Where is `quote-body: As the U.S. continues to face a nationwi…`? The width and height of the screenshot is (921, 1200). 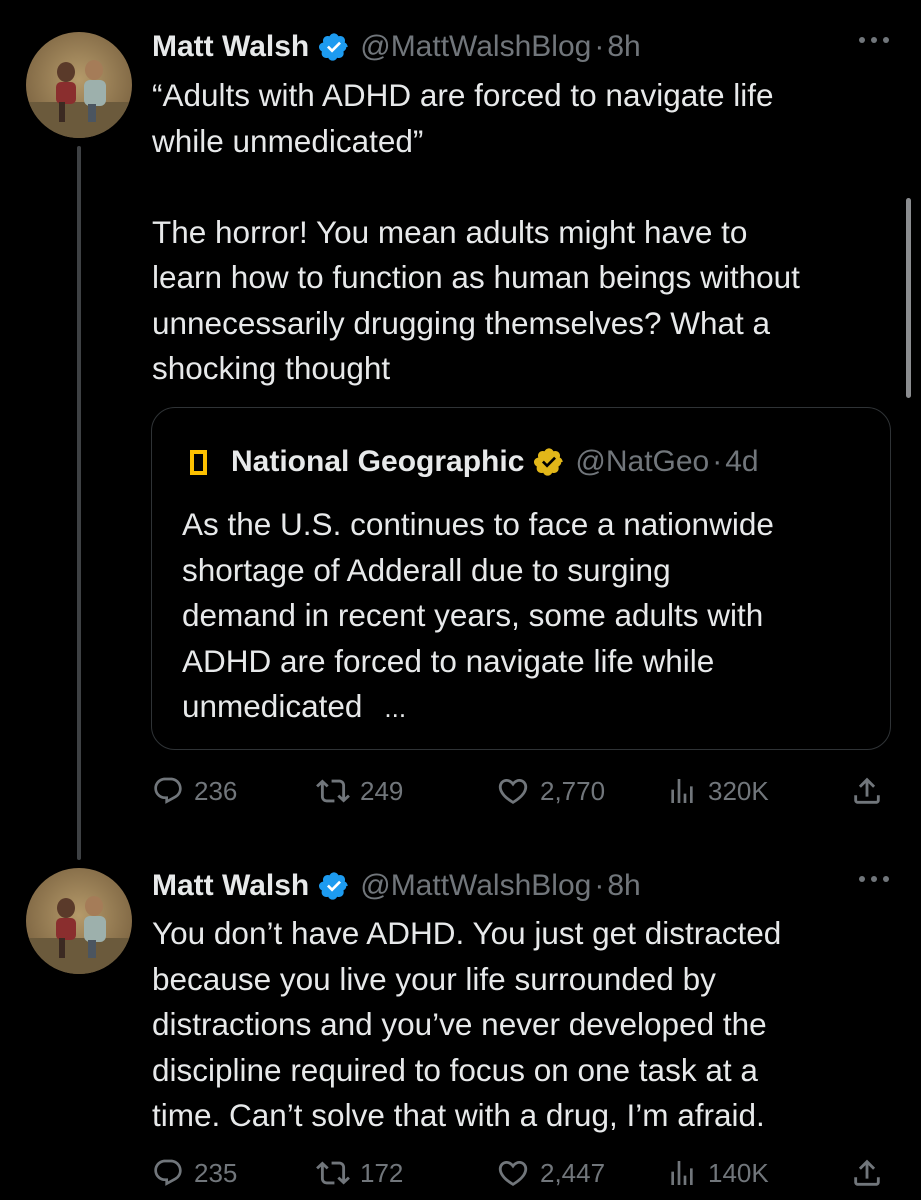
quote-body: As the U.S. continues to face a nationwi… is located at coordinates (478, 615).